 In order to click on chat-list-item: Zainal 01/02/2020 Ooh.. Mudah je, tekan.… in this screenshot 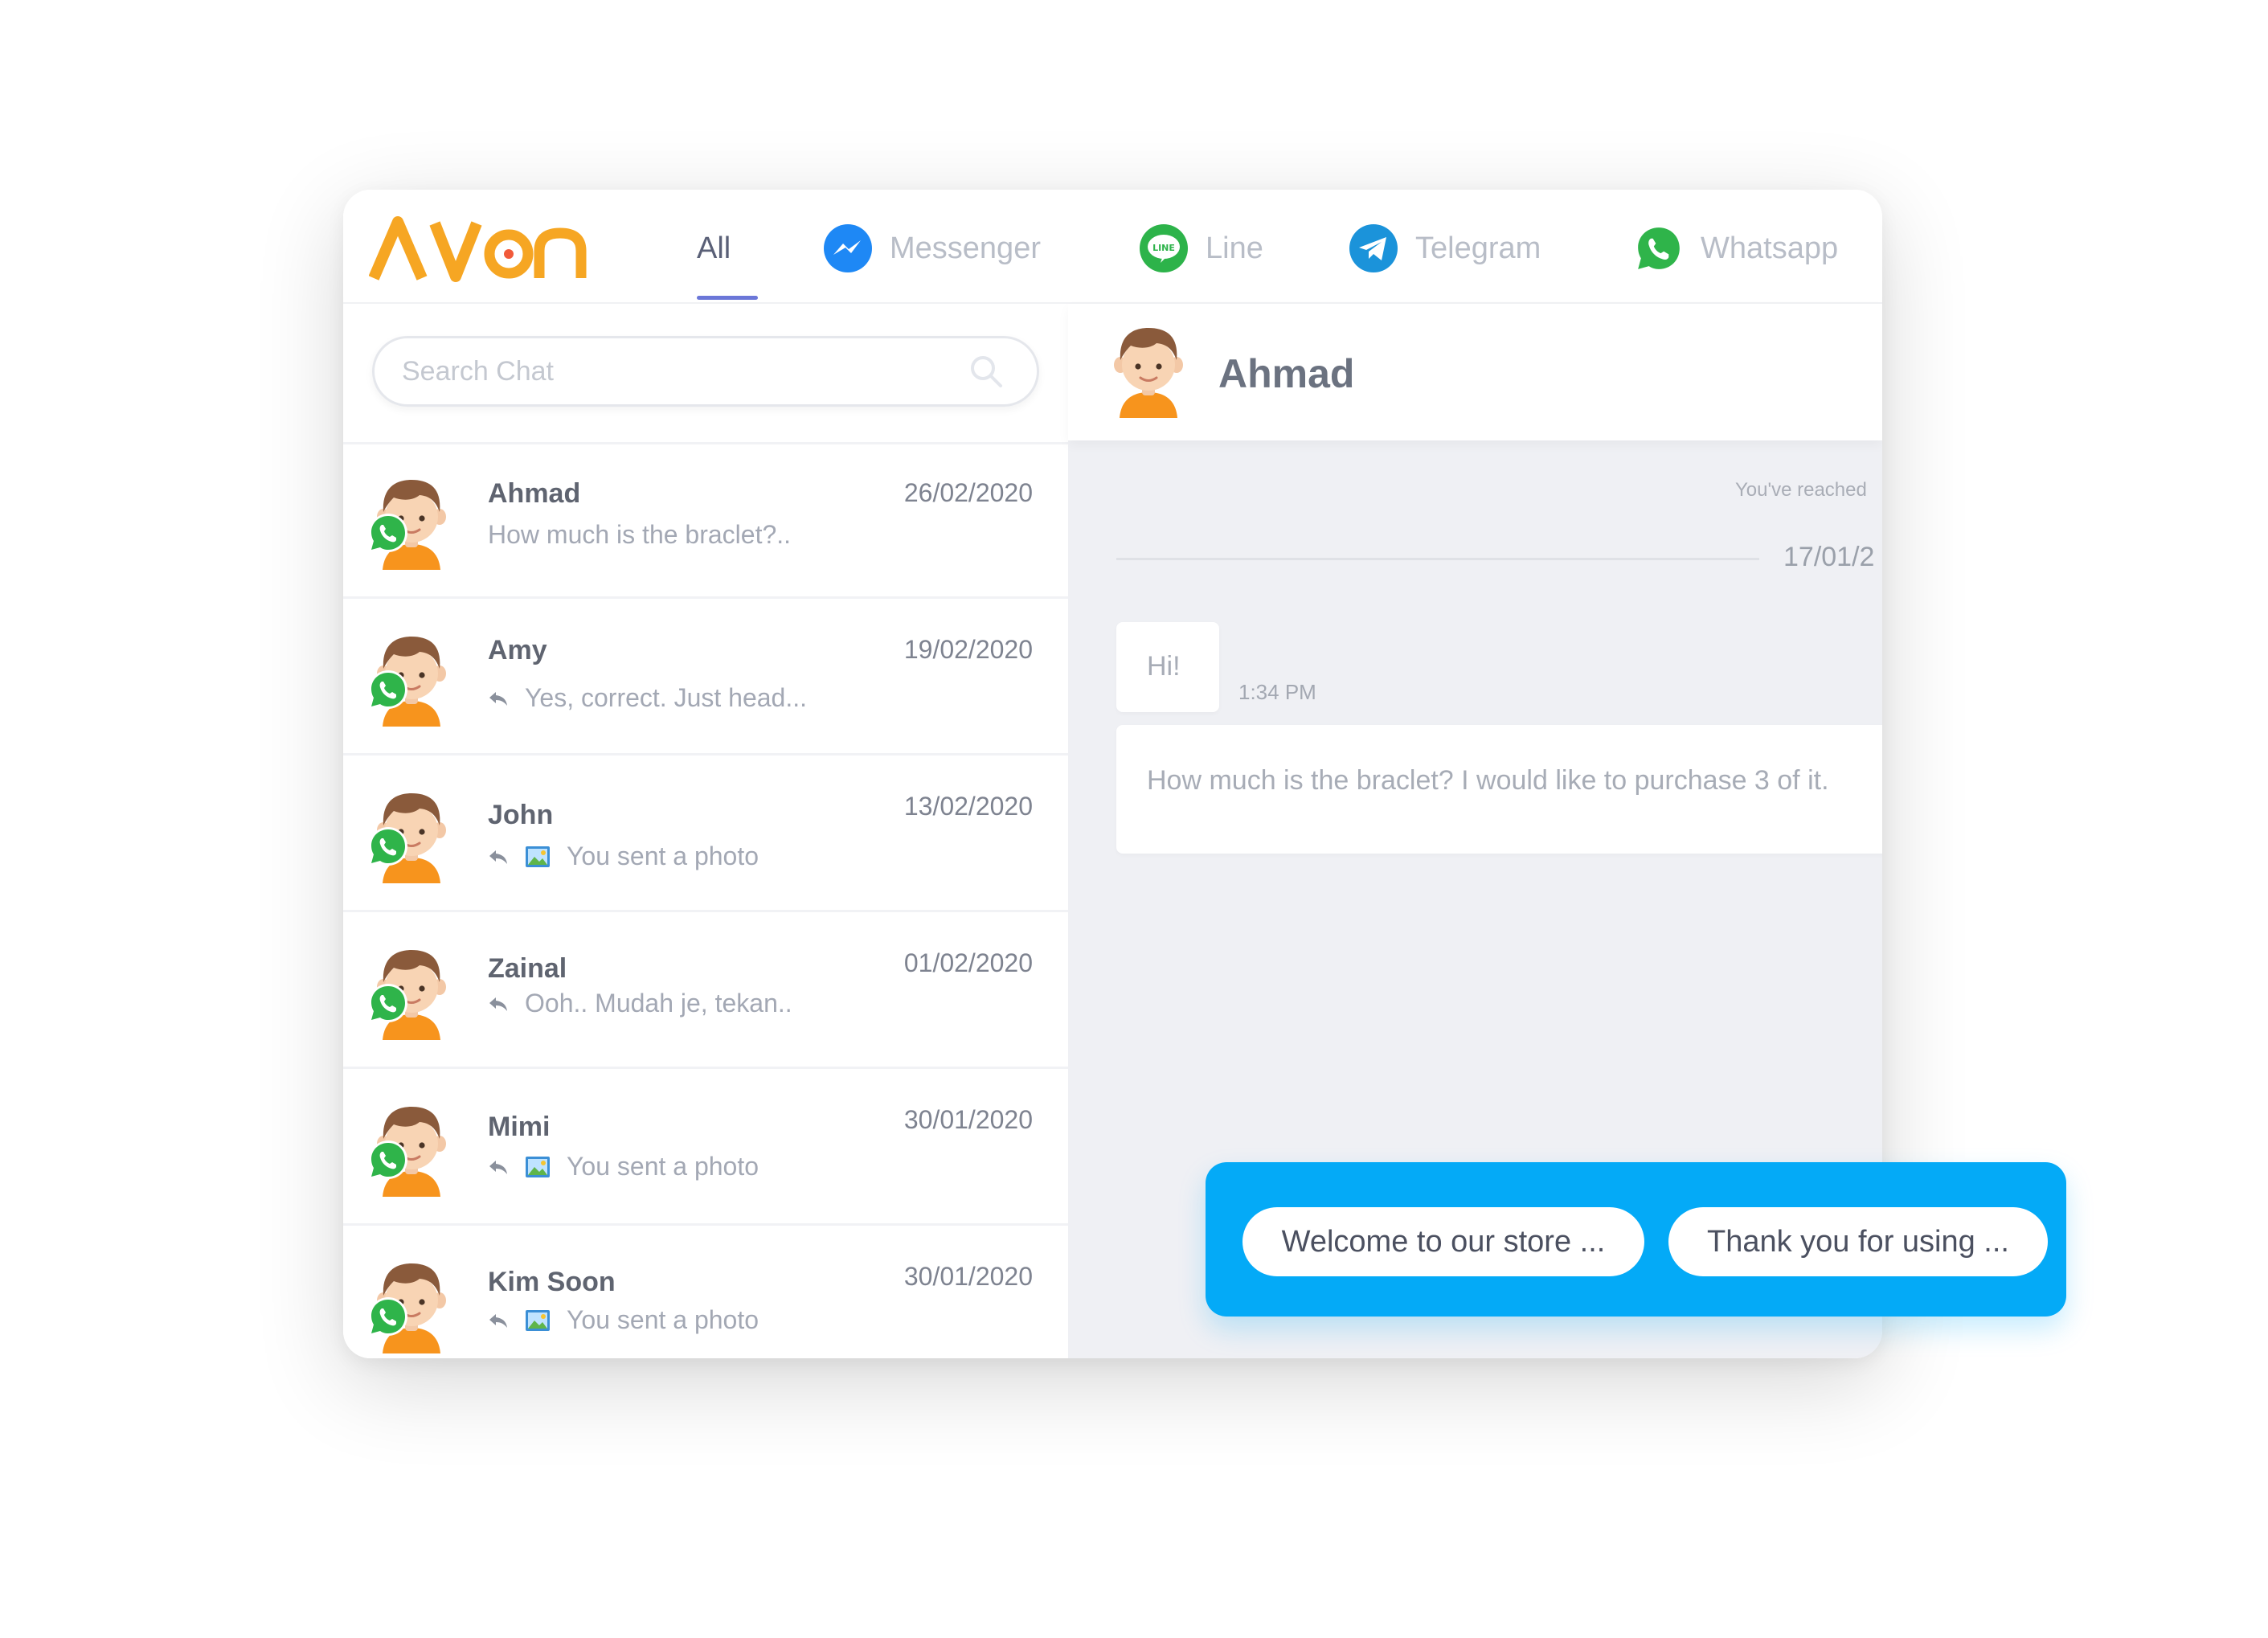, I will do `click(705, 992)`.